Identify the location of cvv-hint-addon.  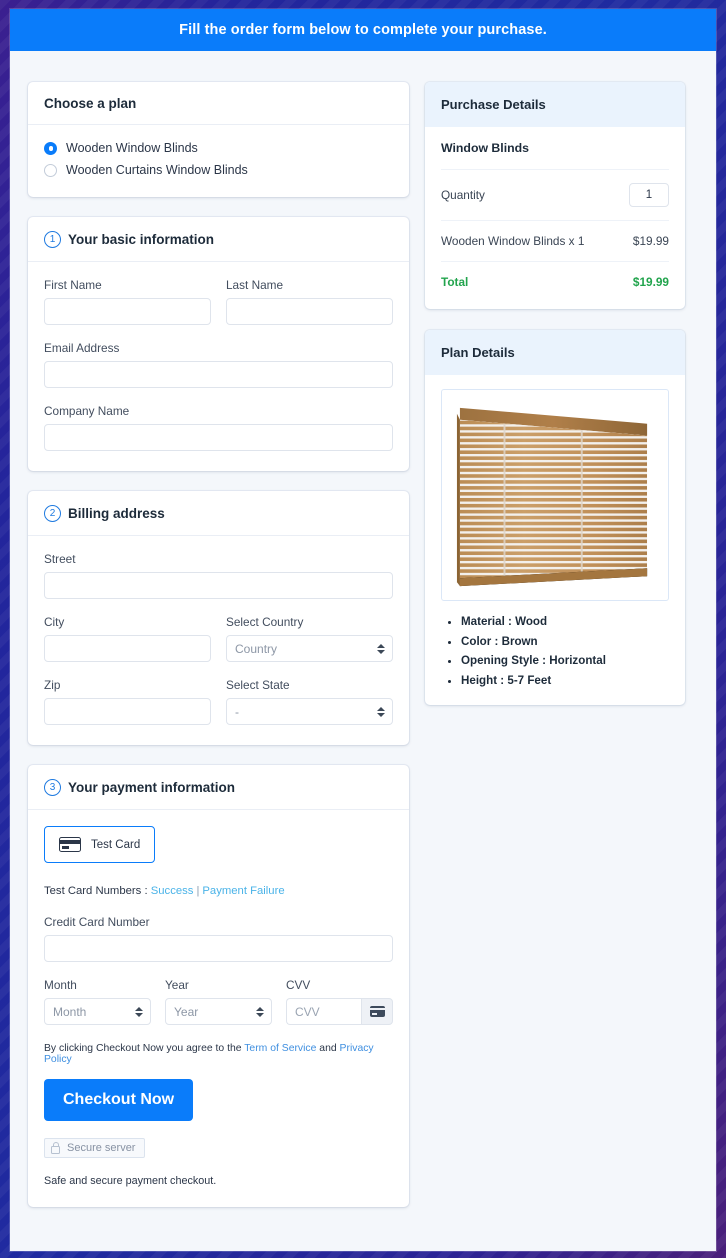
(377, 1011).